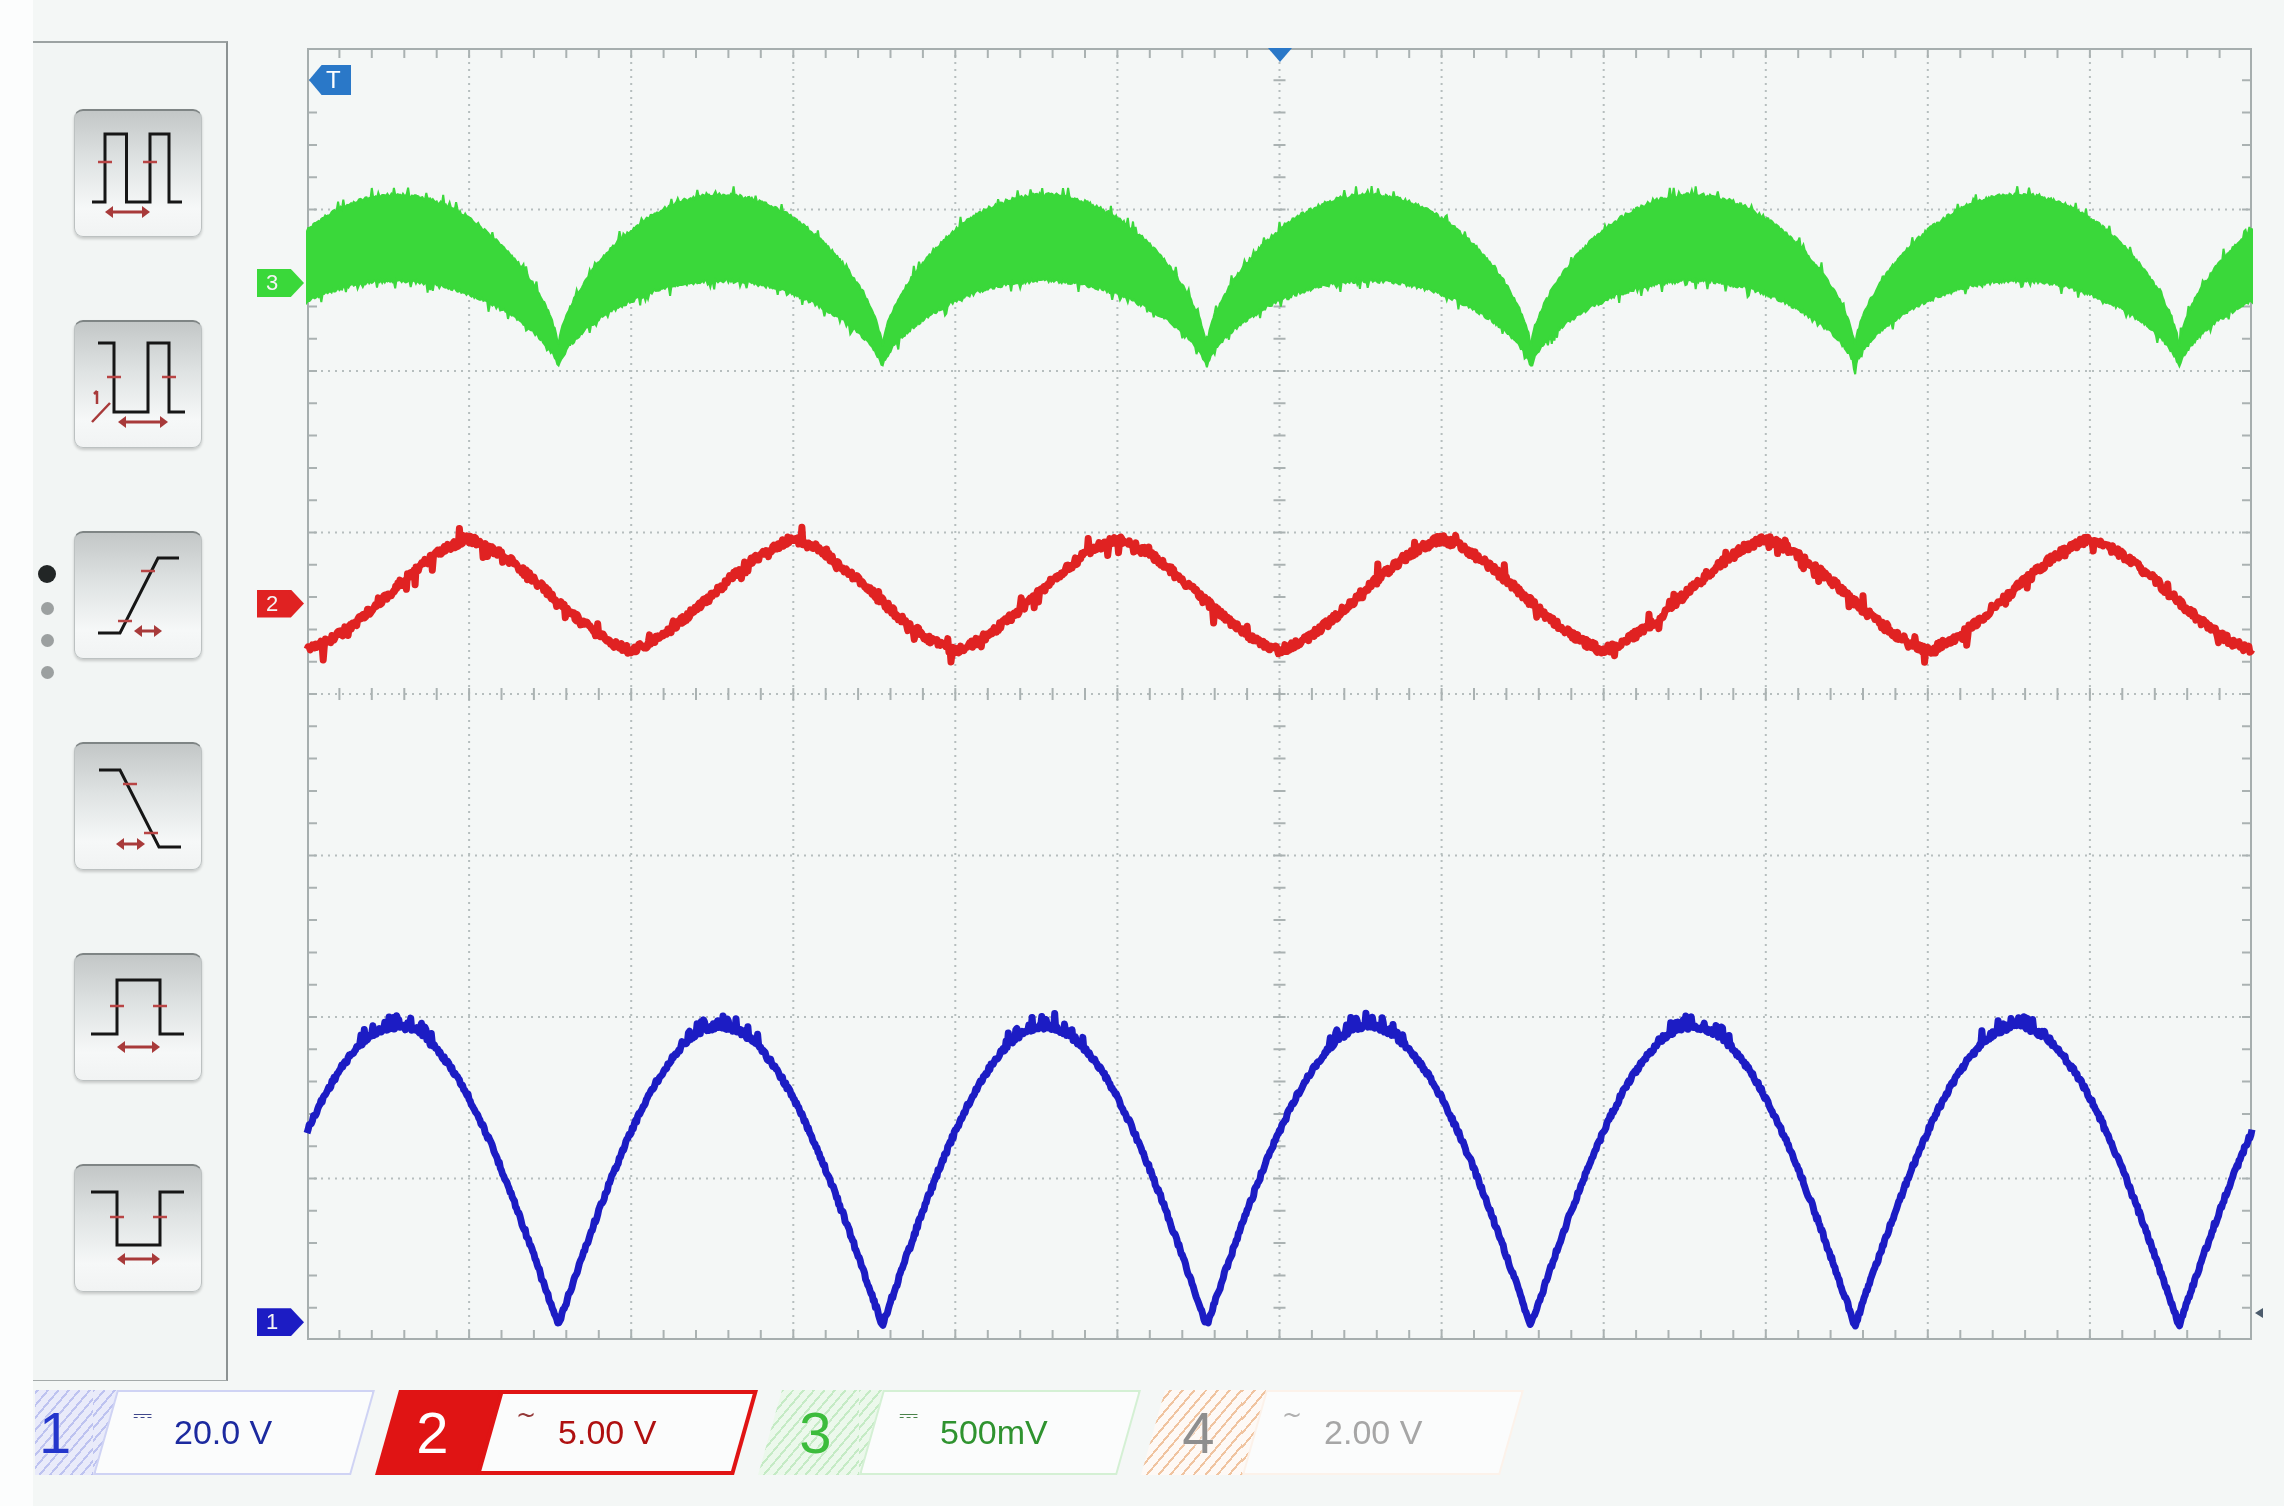 The image size is (2284, 1506). I want to click on channel-marker: 1, so click(280, 1322).